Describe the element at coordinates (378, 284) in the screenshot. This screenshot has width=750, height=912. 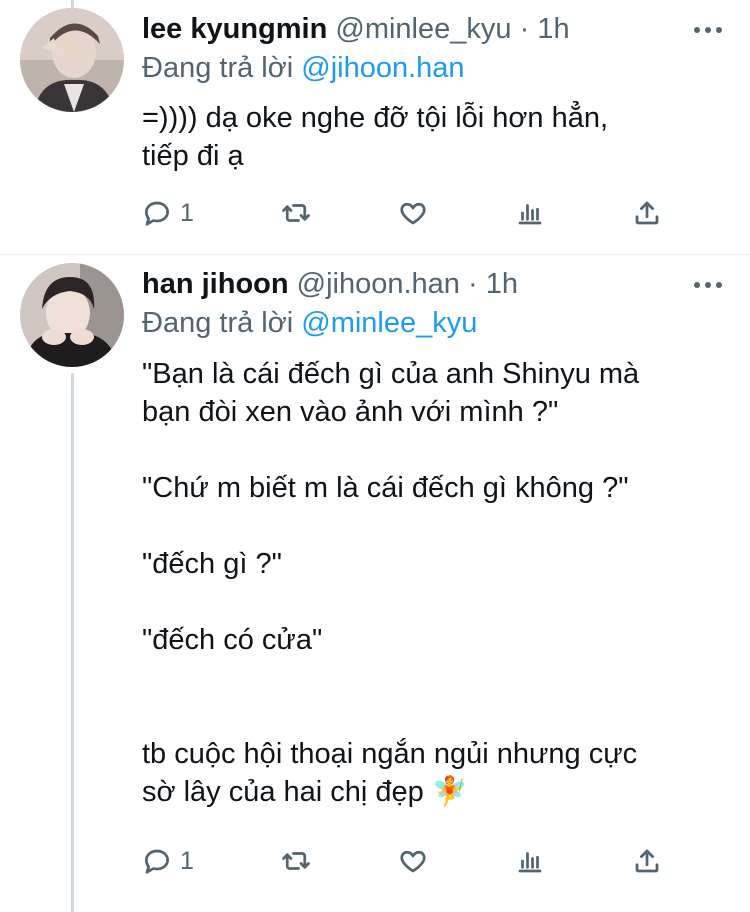
I see `username-handle: @jihoon.han` at that location.